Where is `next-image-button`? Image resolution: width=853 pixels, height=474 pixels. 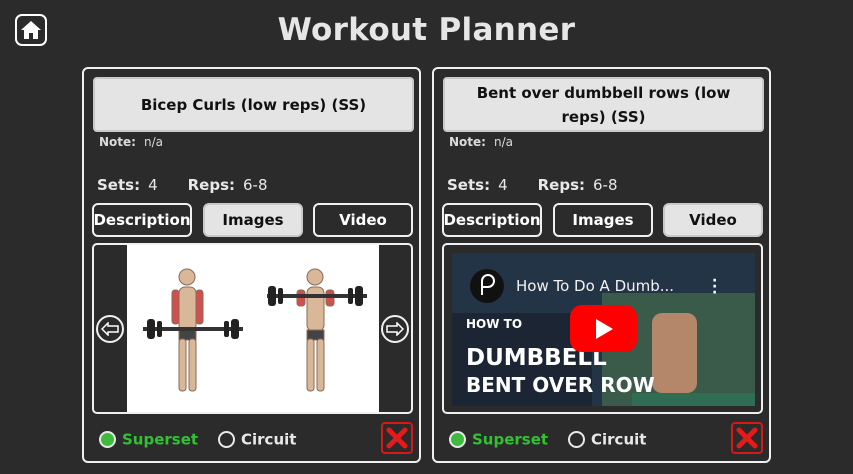
next-image-button is located at coordinates (395, 329).